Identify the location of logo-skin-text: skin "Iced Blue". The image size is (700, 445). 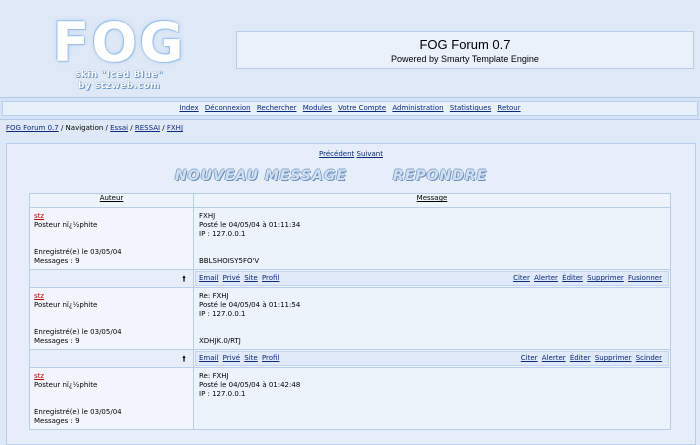
(119, 75).